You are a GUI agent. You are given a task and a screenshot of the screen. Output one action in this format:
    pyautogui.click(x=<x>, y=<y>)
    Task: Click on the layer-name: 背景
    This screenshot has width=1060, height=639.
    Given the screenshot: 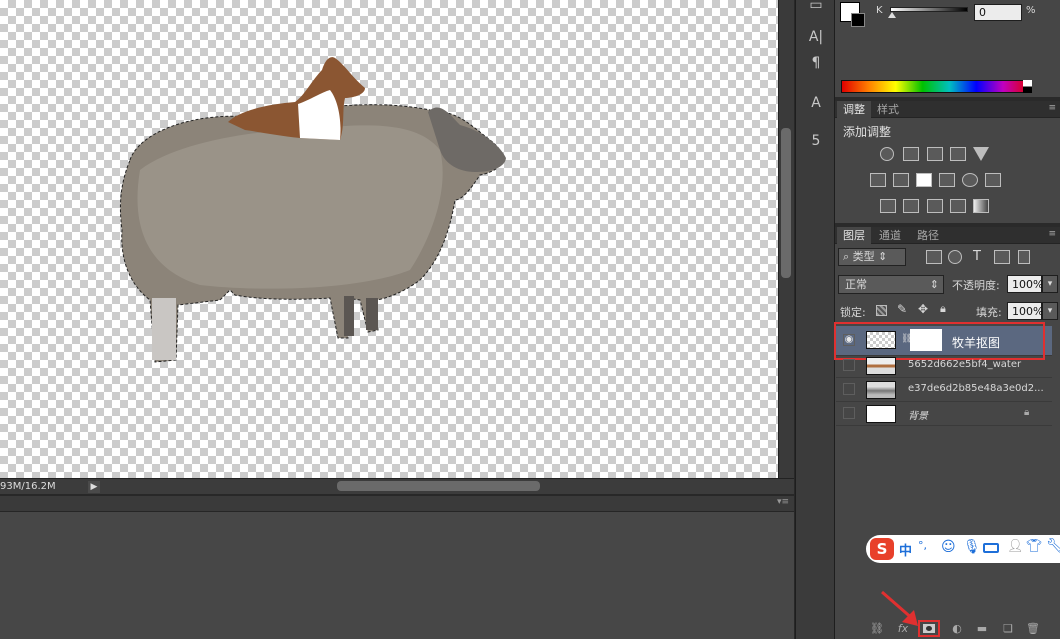 What is the action you would take?
    pyautogui.click(x=918, y=414)
    